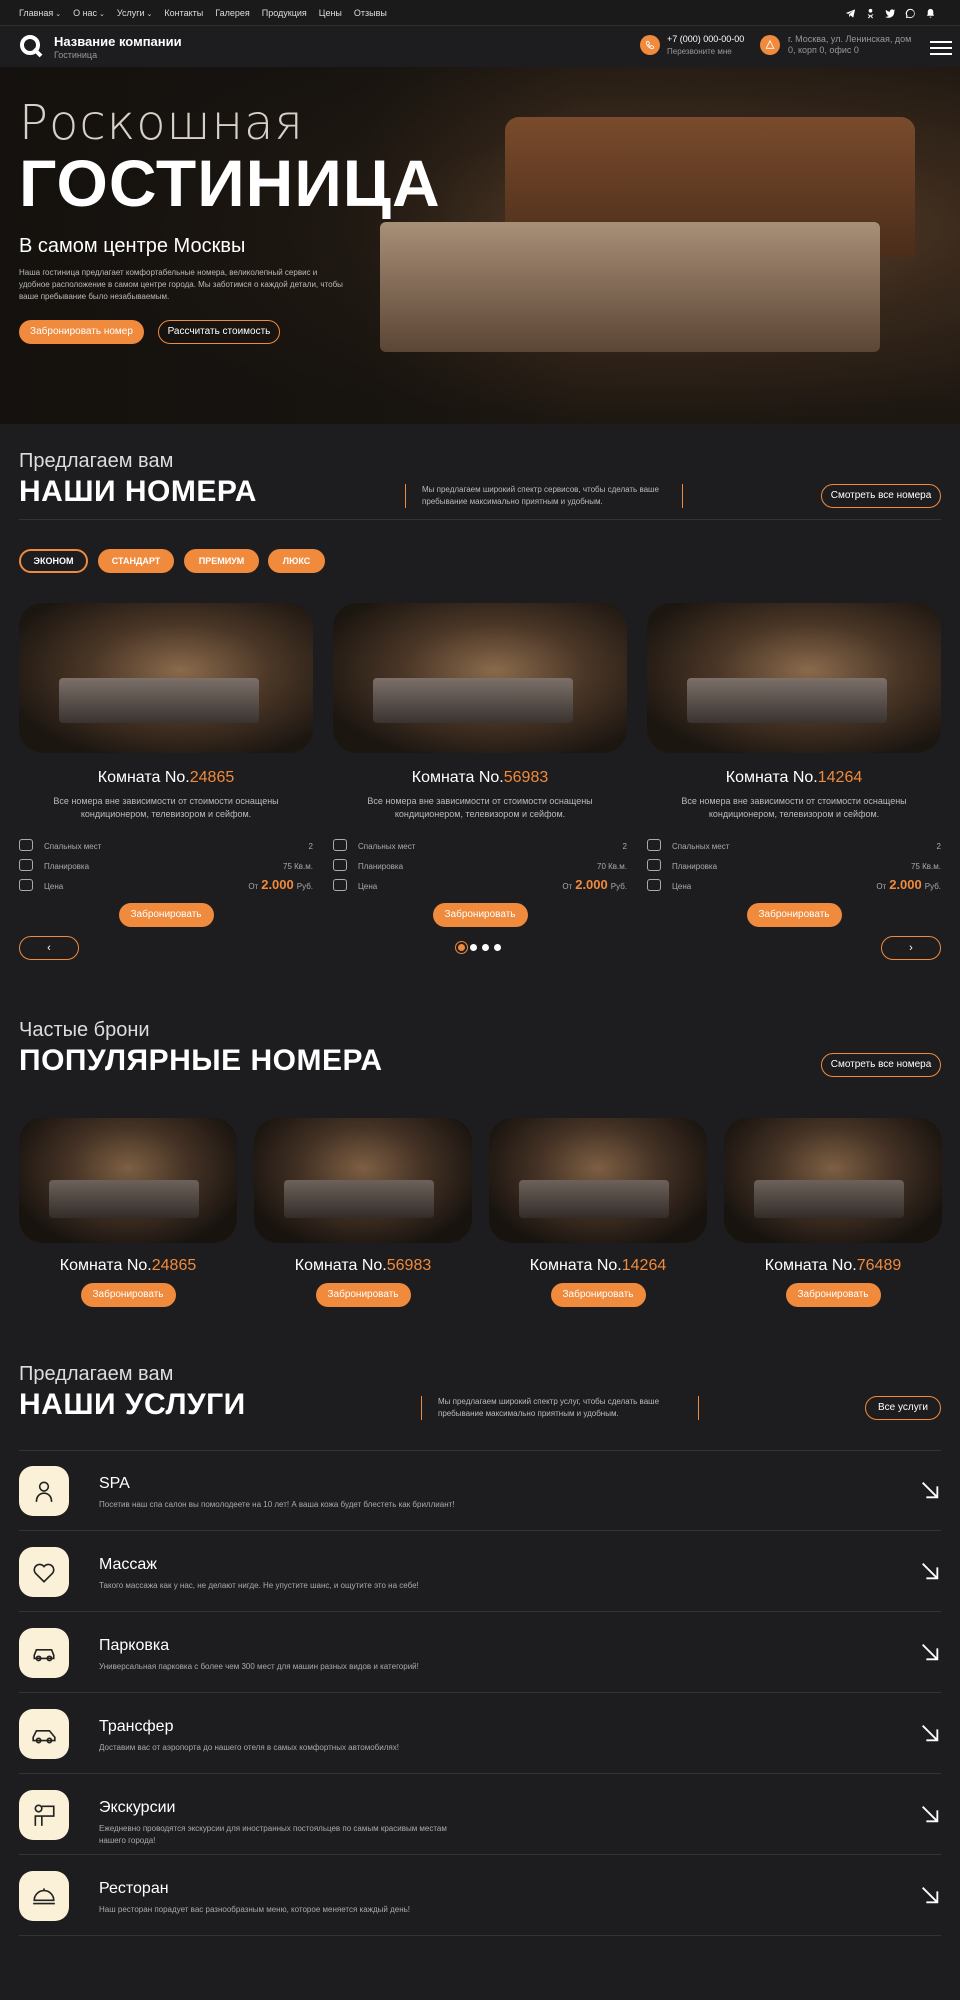 This screenshot has height=2000, width=960. Describe the element at coordinates (44, 1491) in the screenshot. I see `spa-icon` at that location.